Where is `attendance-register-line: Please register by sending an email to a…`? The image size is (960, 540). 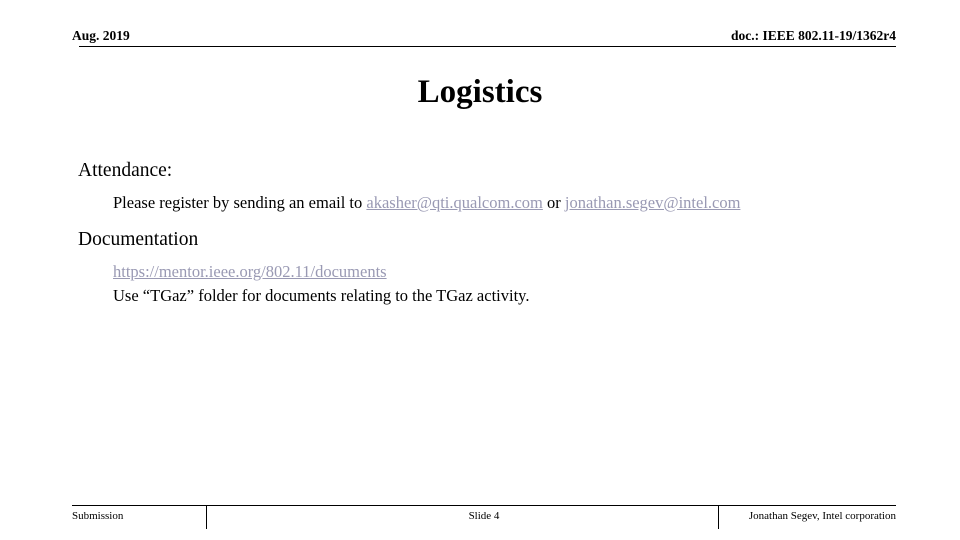 attendance-register-line: Please register by sending an email to a… is located at coordinates (504, 203).